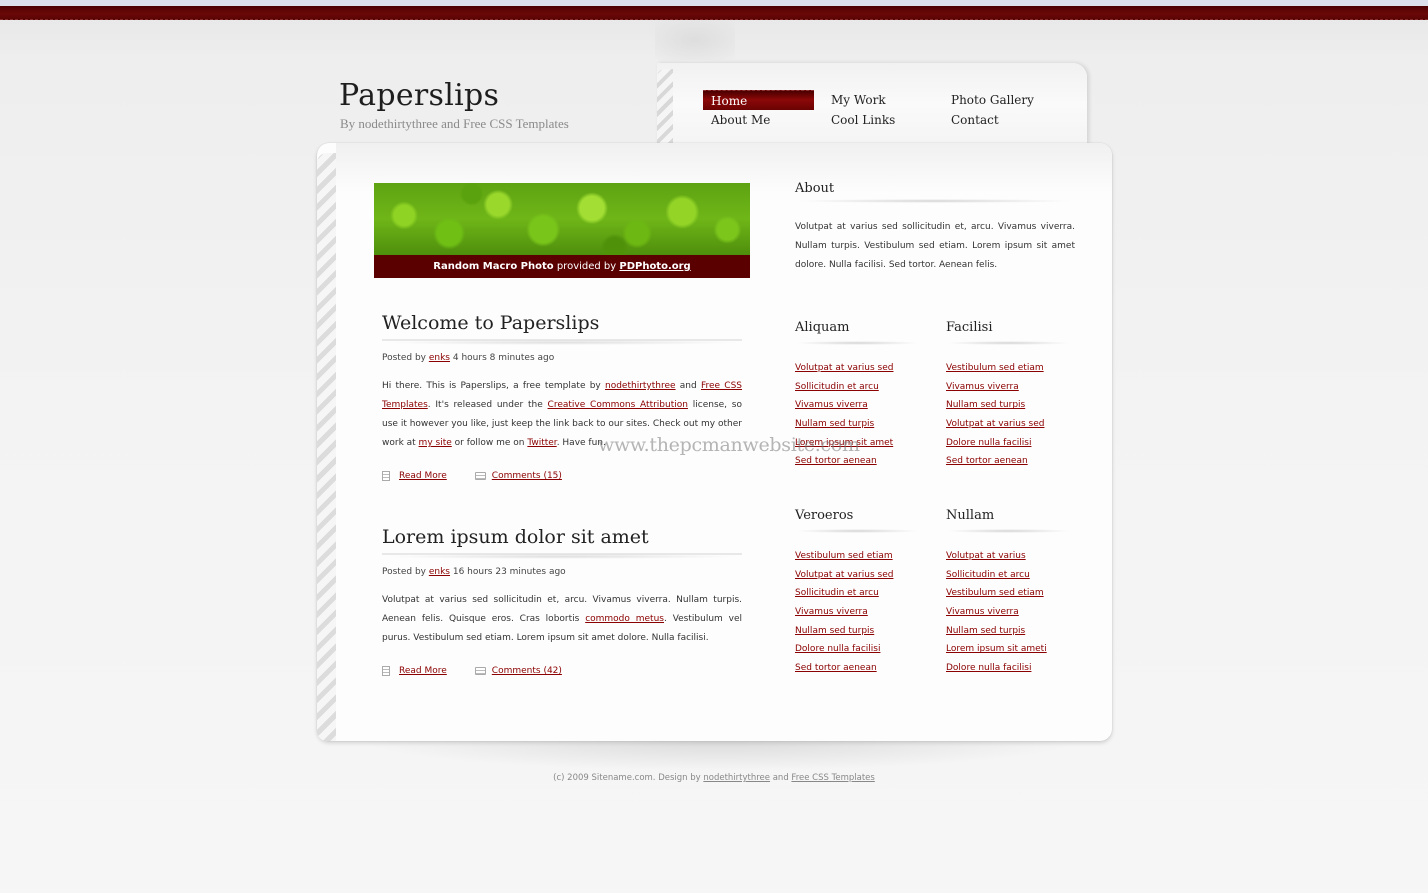 The width and height of the screenshot is (1428, 893). Describe the element at coordinates (688, 386) in the screenshot. I see `body-text: and` at that location.